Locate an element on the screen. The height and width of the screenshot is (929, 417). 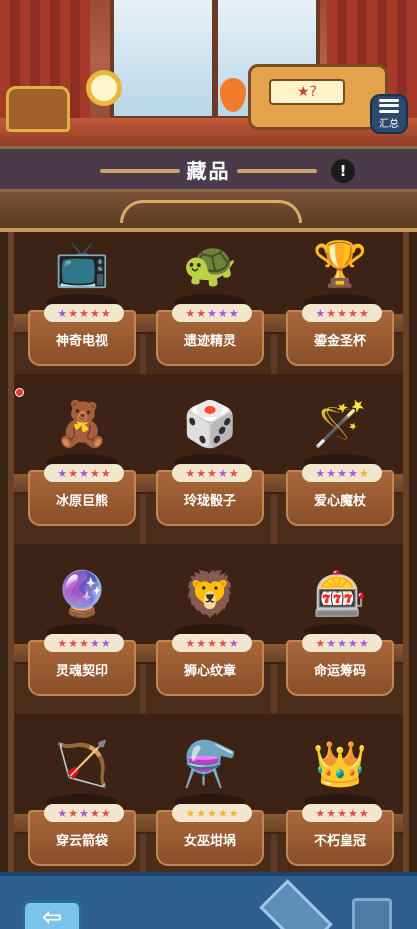
collection-item: 📺 ★ ★ ★ ★ ★ 神奇电视 is located at coordinates (82, 310).